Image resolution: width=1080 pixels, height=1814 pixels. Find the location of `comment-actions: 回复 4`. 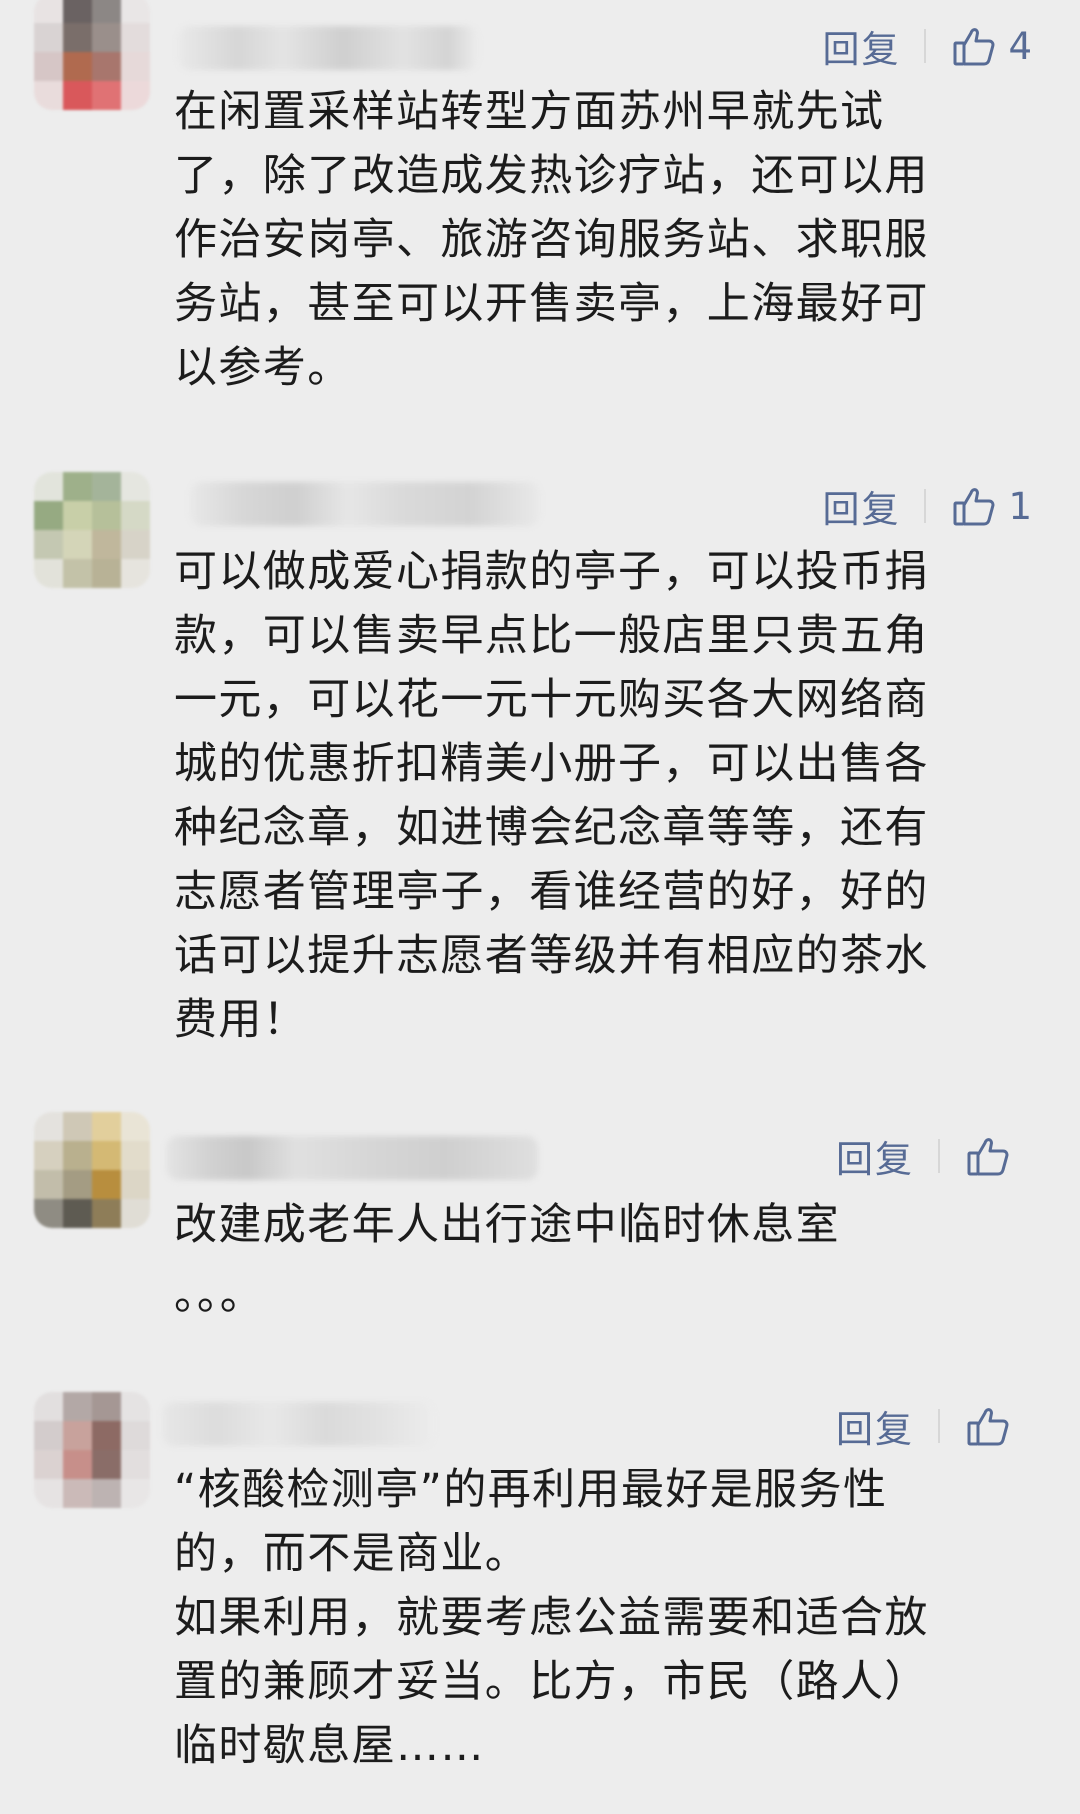

comment-actions: 回复 4 is located at coordinates (927, 46).